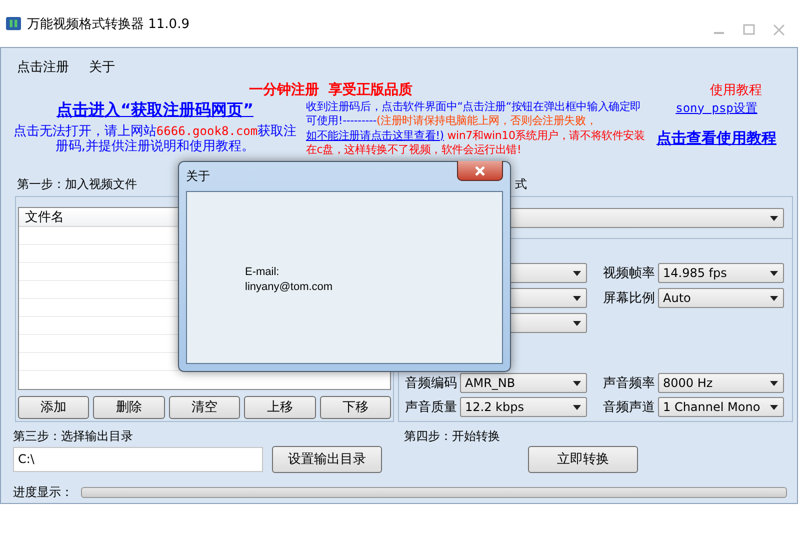 This screenshot has height=533, width=800. I want to click on list-button: 删除, so click(129, 407).